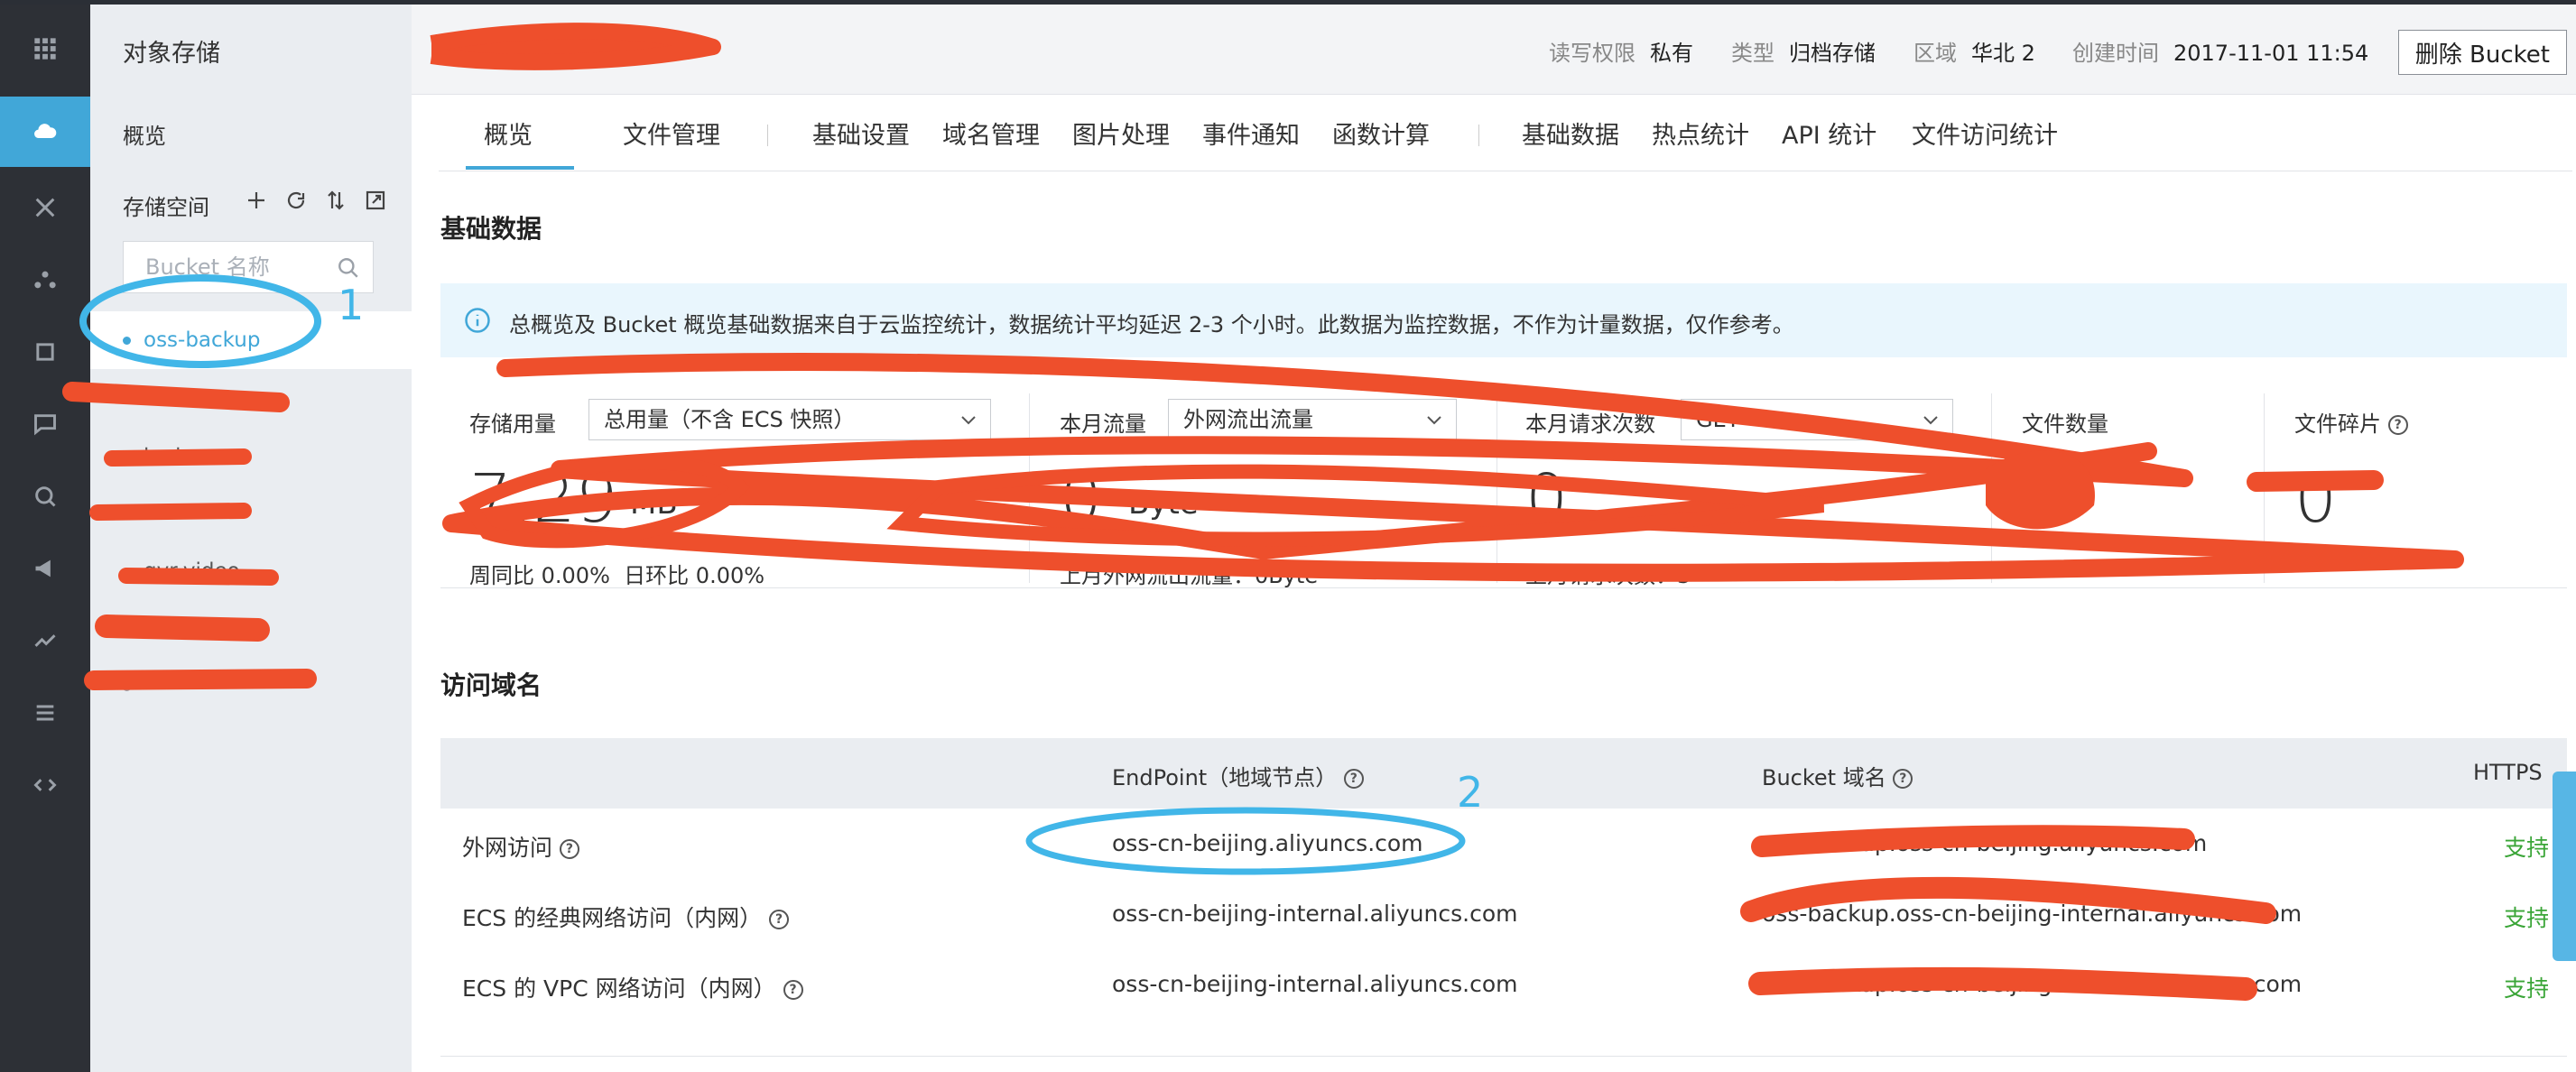 The image size is (2576, 1072). Describe the element at coordinates (730, 419) in the screenshot. I see `storage-select-value: 总用量（不含 ECS 快照）` at that location.